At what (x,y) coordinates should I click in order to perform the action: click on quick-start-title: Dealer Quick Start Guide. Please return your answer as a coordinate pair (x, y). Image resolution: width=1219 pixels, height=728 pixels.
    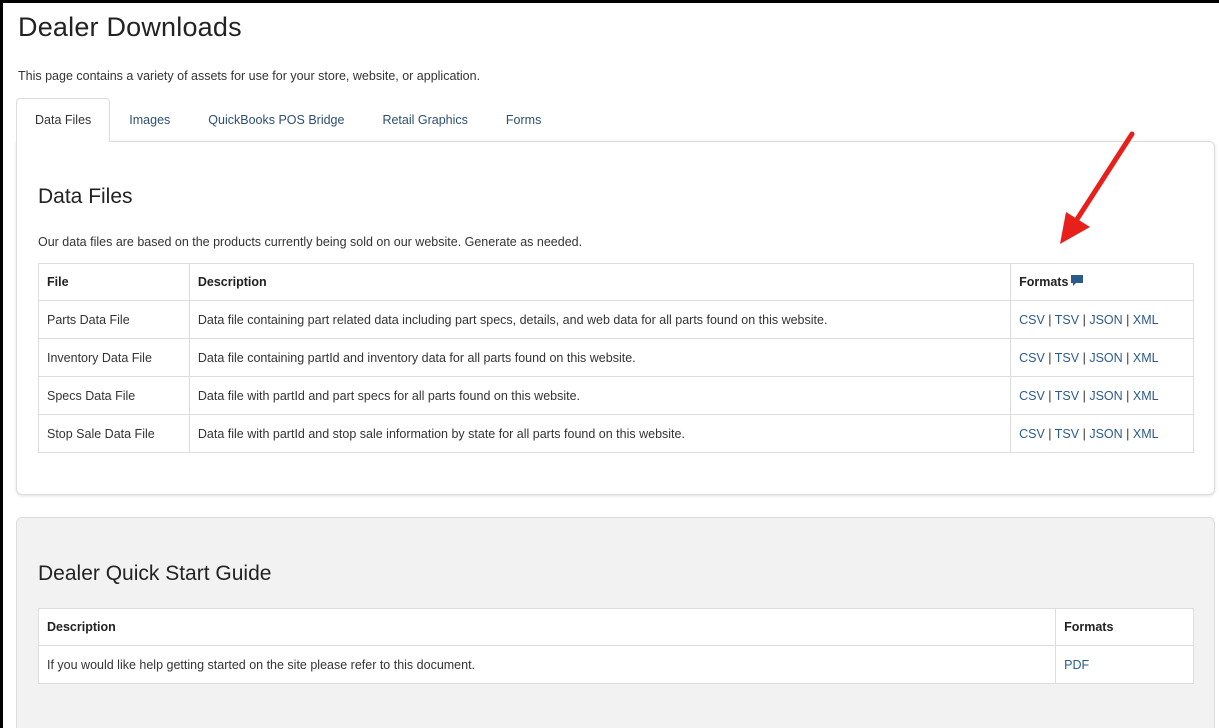
    Looking at the image, I should click on (155, 573).